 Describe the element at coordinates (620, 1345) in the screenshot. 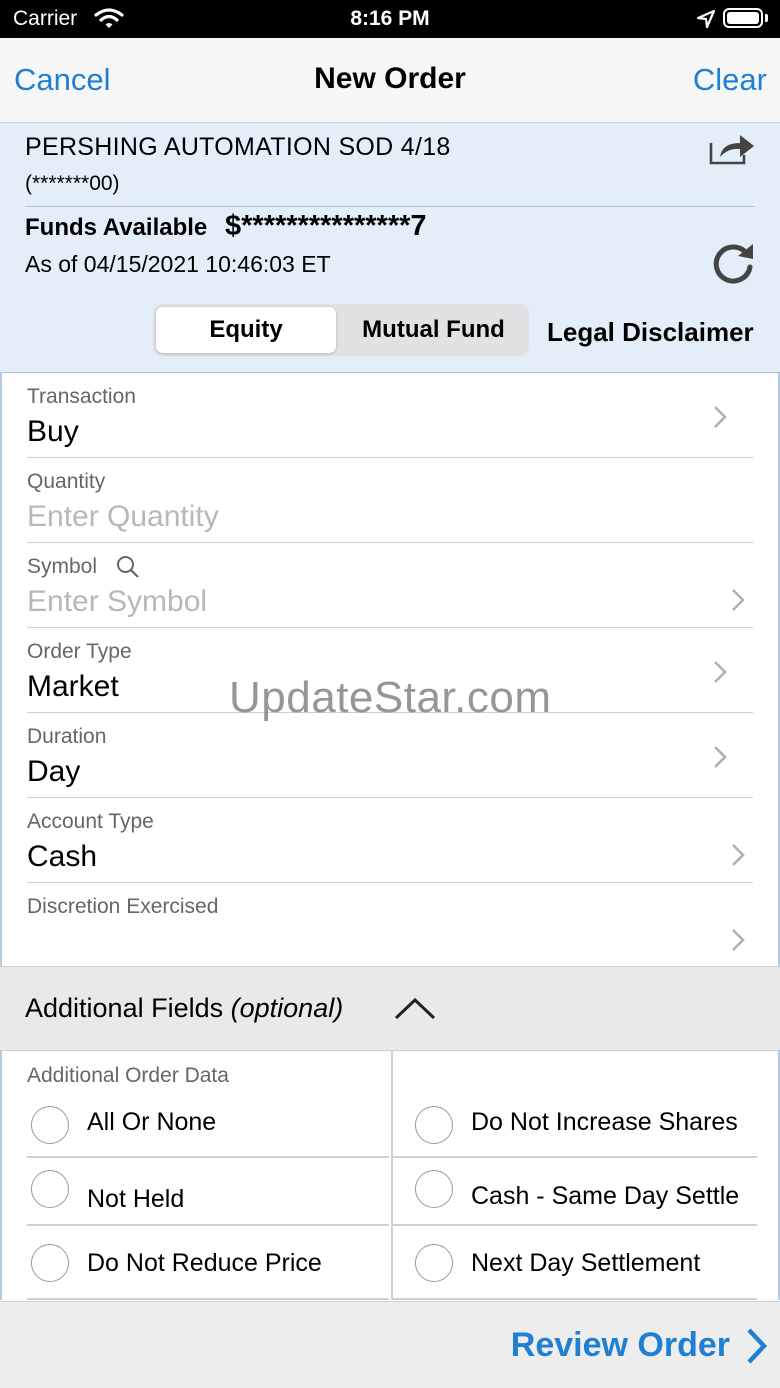

I see `review-order-button: Review Order` at that location.